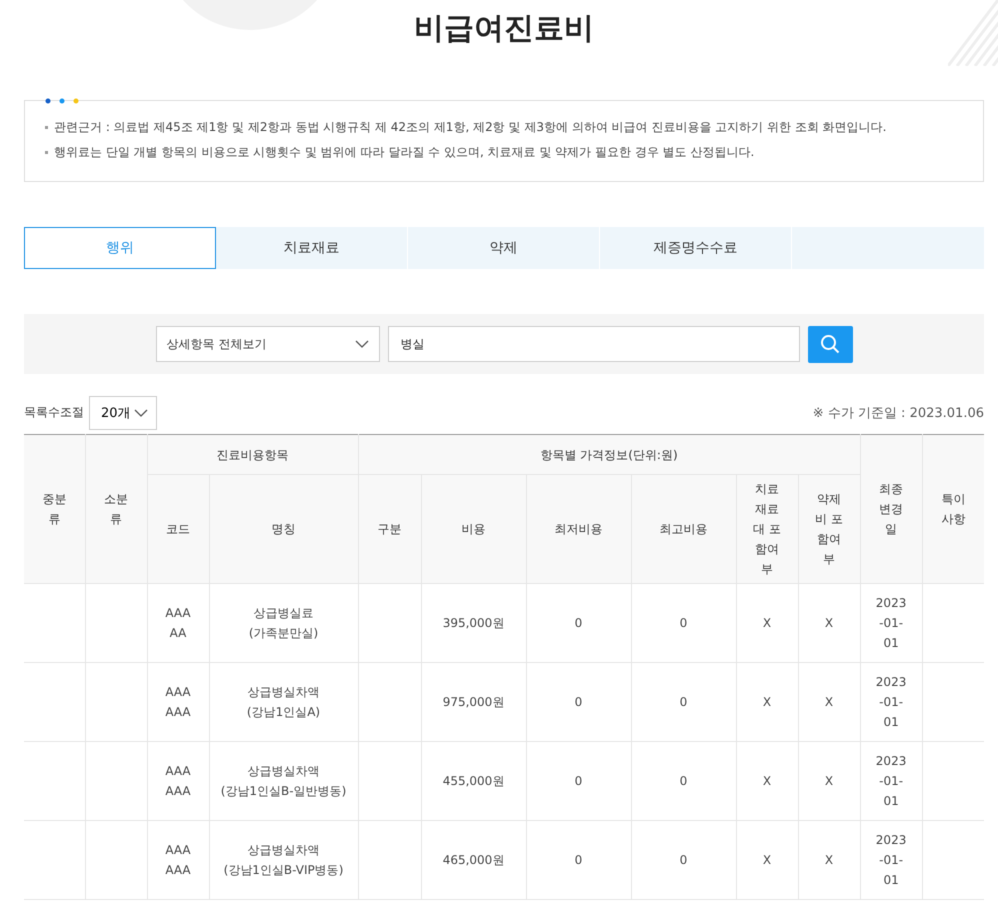  Describe the element at coordinates (609, 454) in the screenshot. I see `group-header: 항목별 가격정보(단위:원)` at that location.